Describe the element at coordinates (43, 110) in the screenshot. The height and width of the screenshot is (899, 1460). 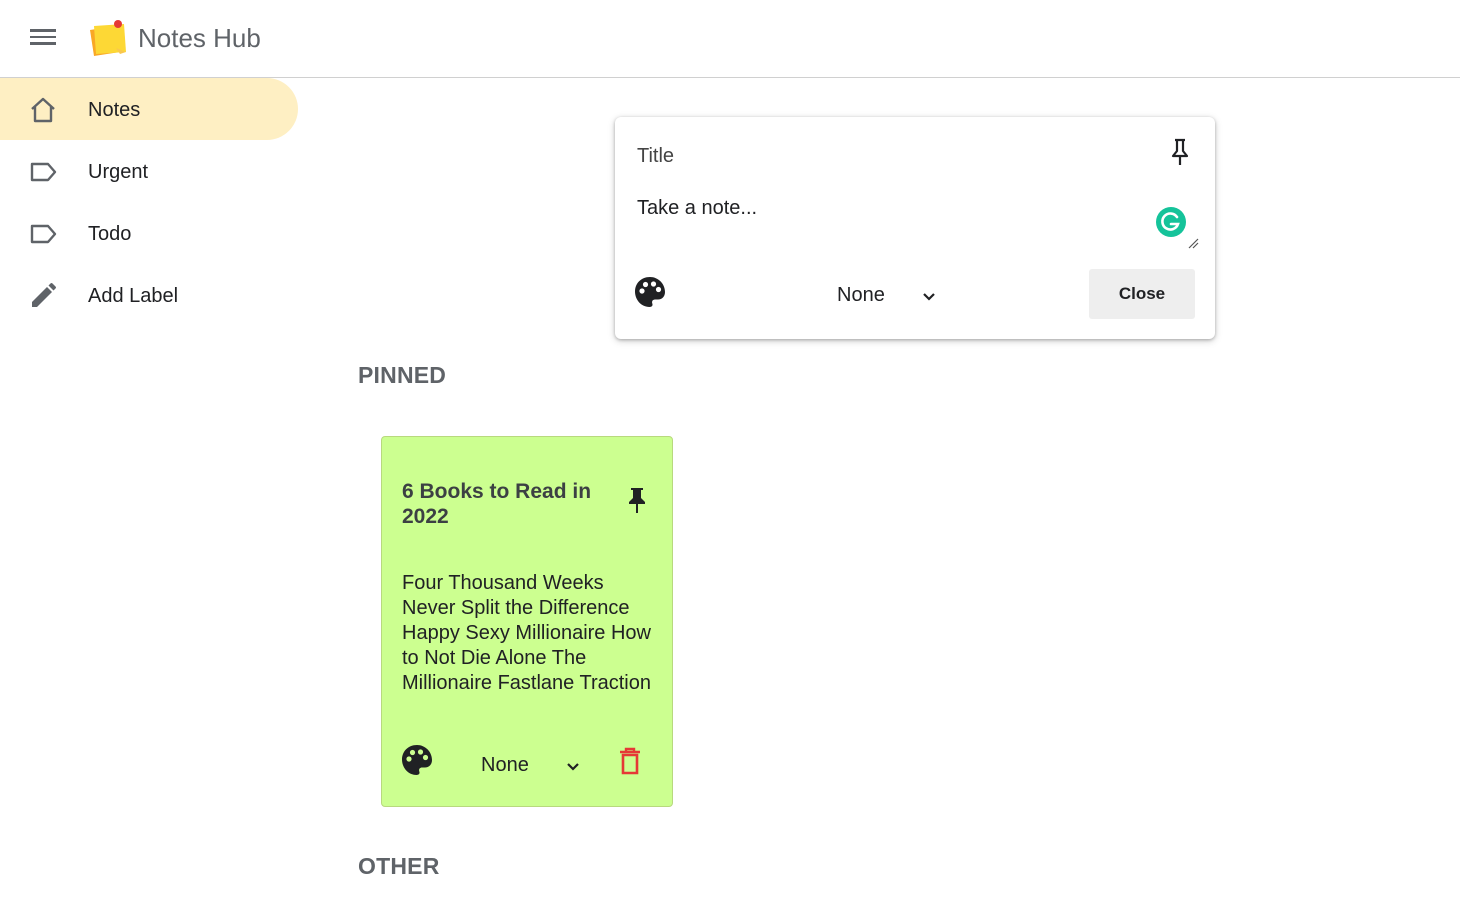
I see `home-icon` at that location.